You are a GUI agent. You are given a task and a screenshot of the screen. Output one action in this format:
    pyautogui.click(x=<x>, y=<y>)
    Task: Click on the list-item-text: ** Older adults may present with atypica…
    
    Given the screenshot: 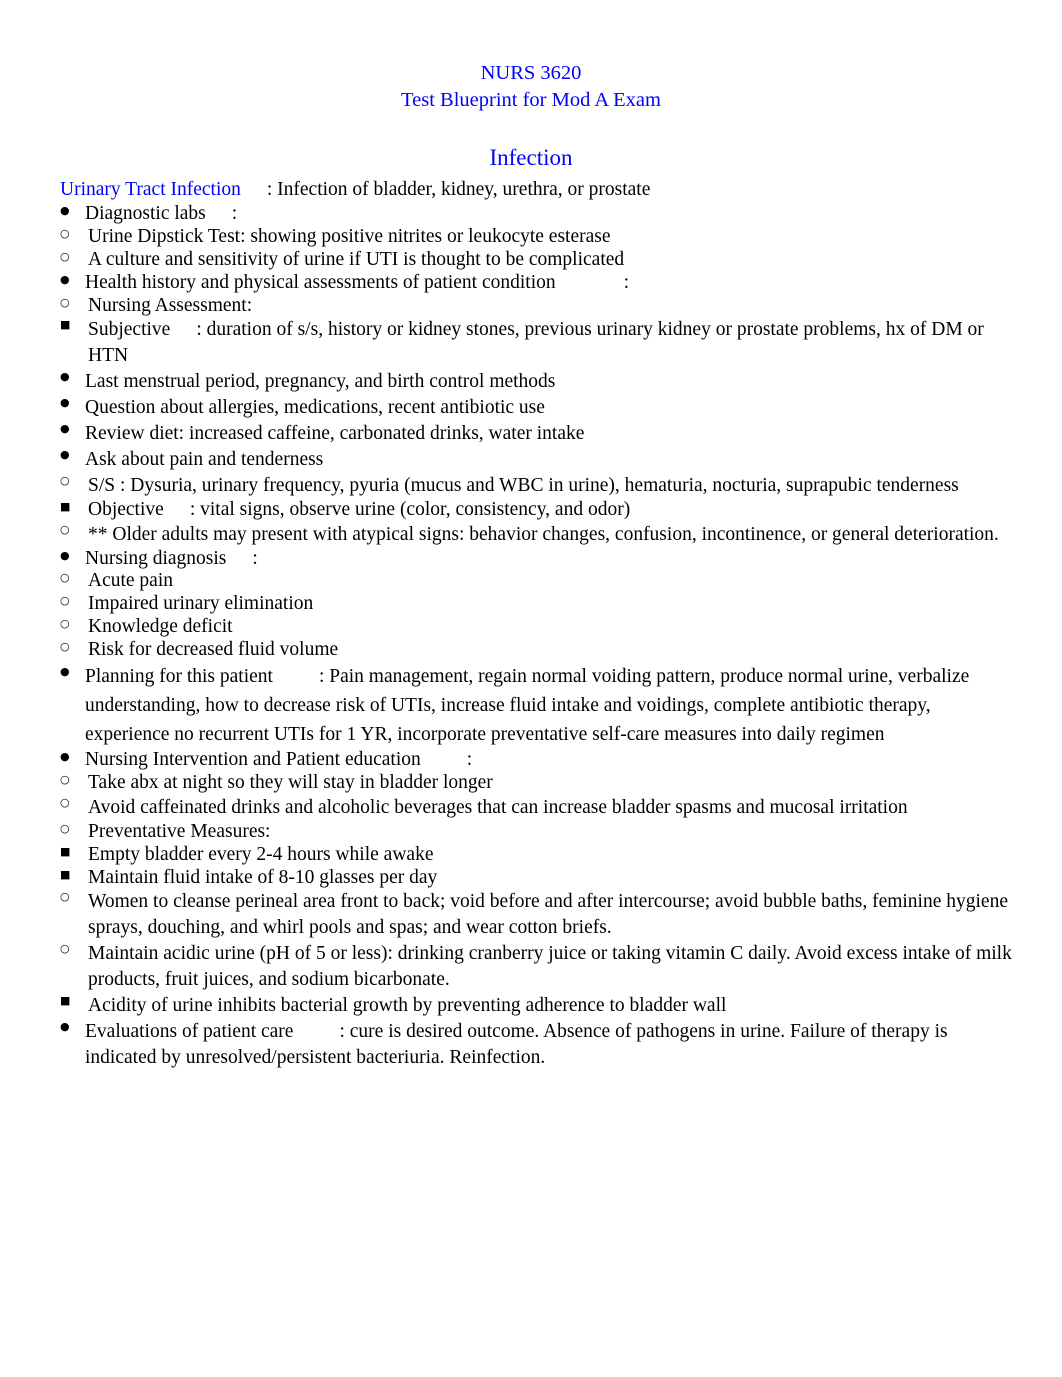 What is the action you would take?
    pyautogui.click(x=543, y=534)
    